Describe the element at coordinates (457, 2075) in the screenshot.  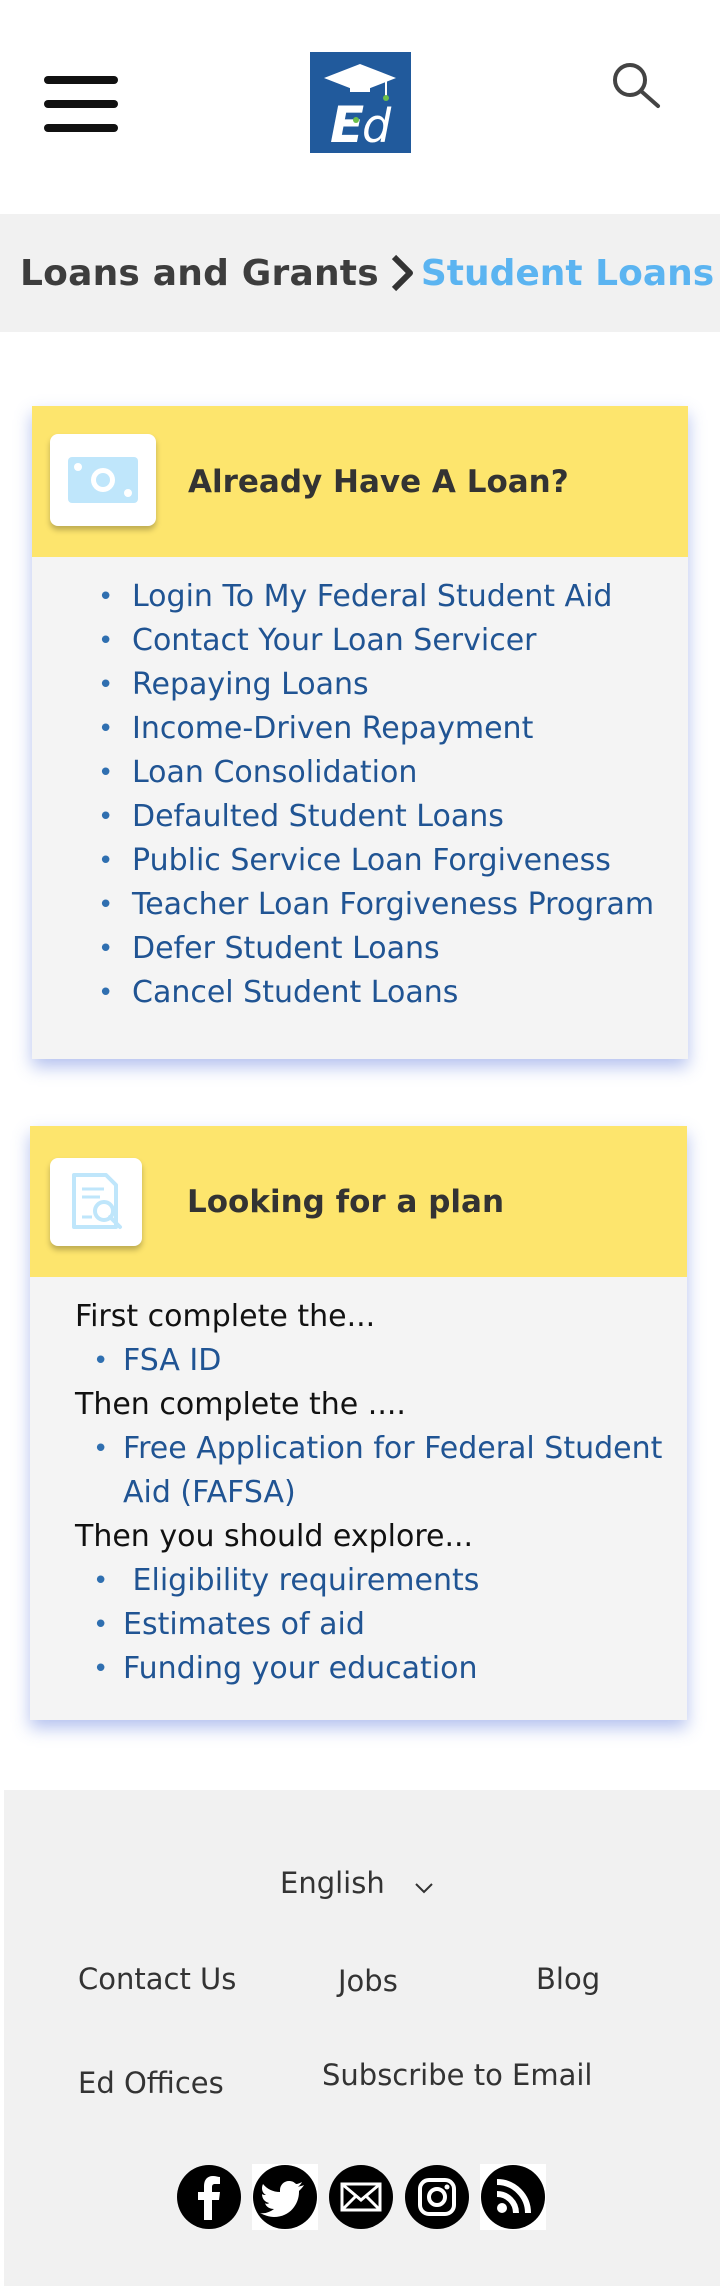
I see `footer-link-subscribe-email: Subscribe to Email` at that location.